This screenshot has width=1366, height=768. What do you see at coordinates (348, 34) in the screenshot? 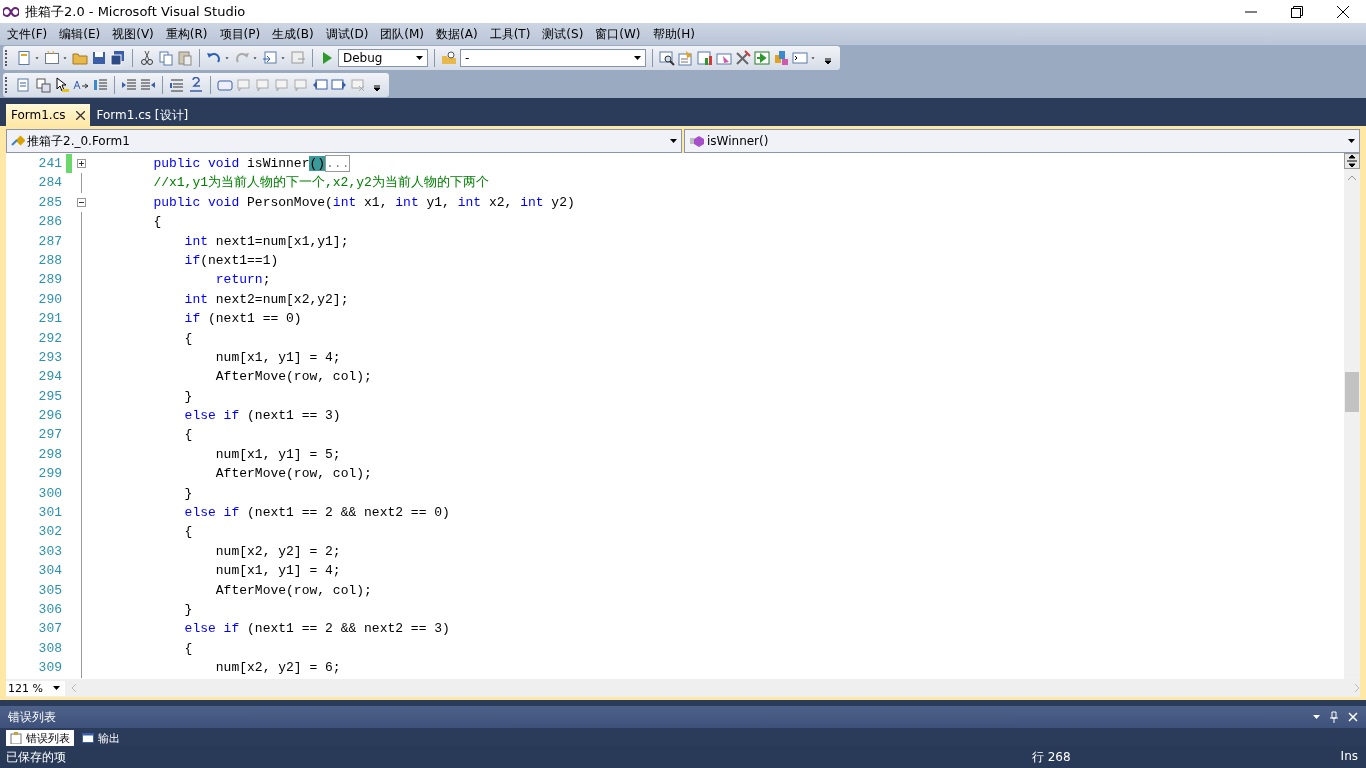
I see `menu-item: 调试(D)` at bounding box center [348, 34].